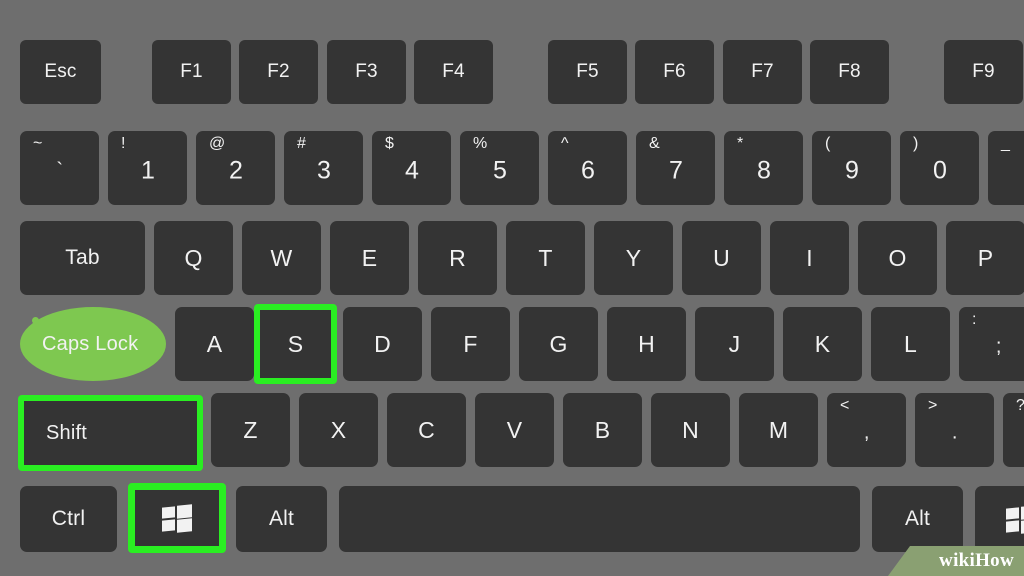 This screenshot has height=576, width=1024. I want to click on key-b: B, so click(602, 430).